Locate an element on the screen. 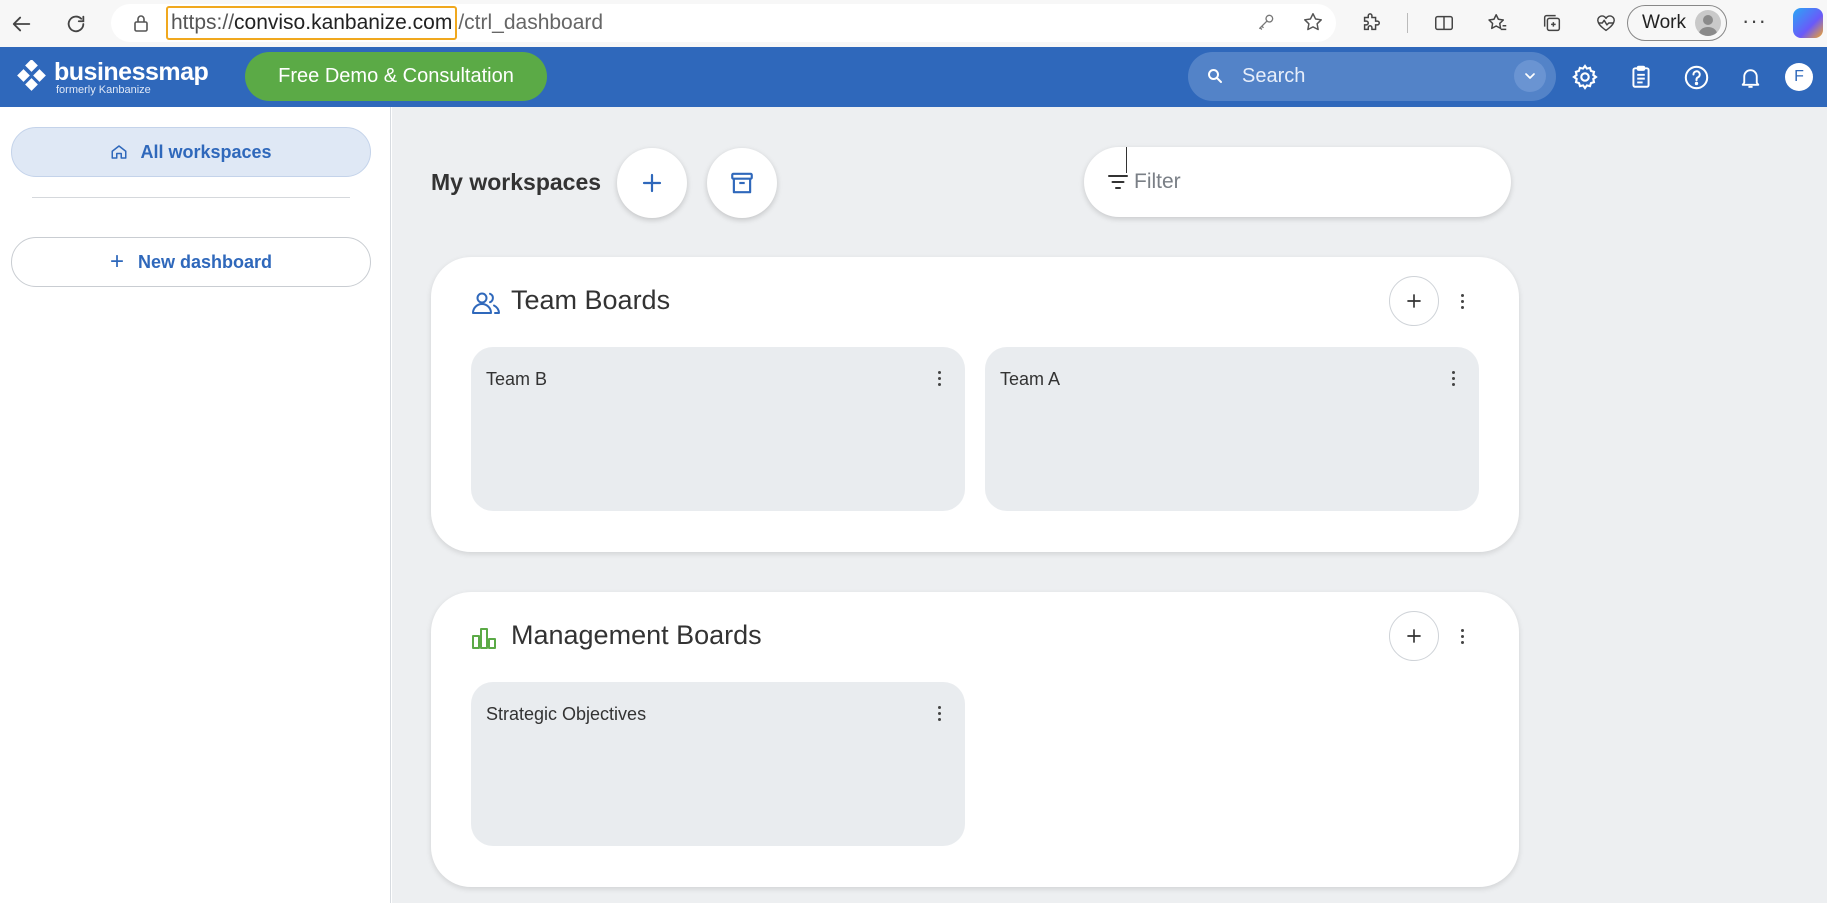  split-screen-icon is located at coordinates (1444, 23).